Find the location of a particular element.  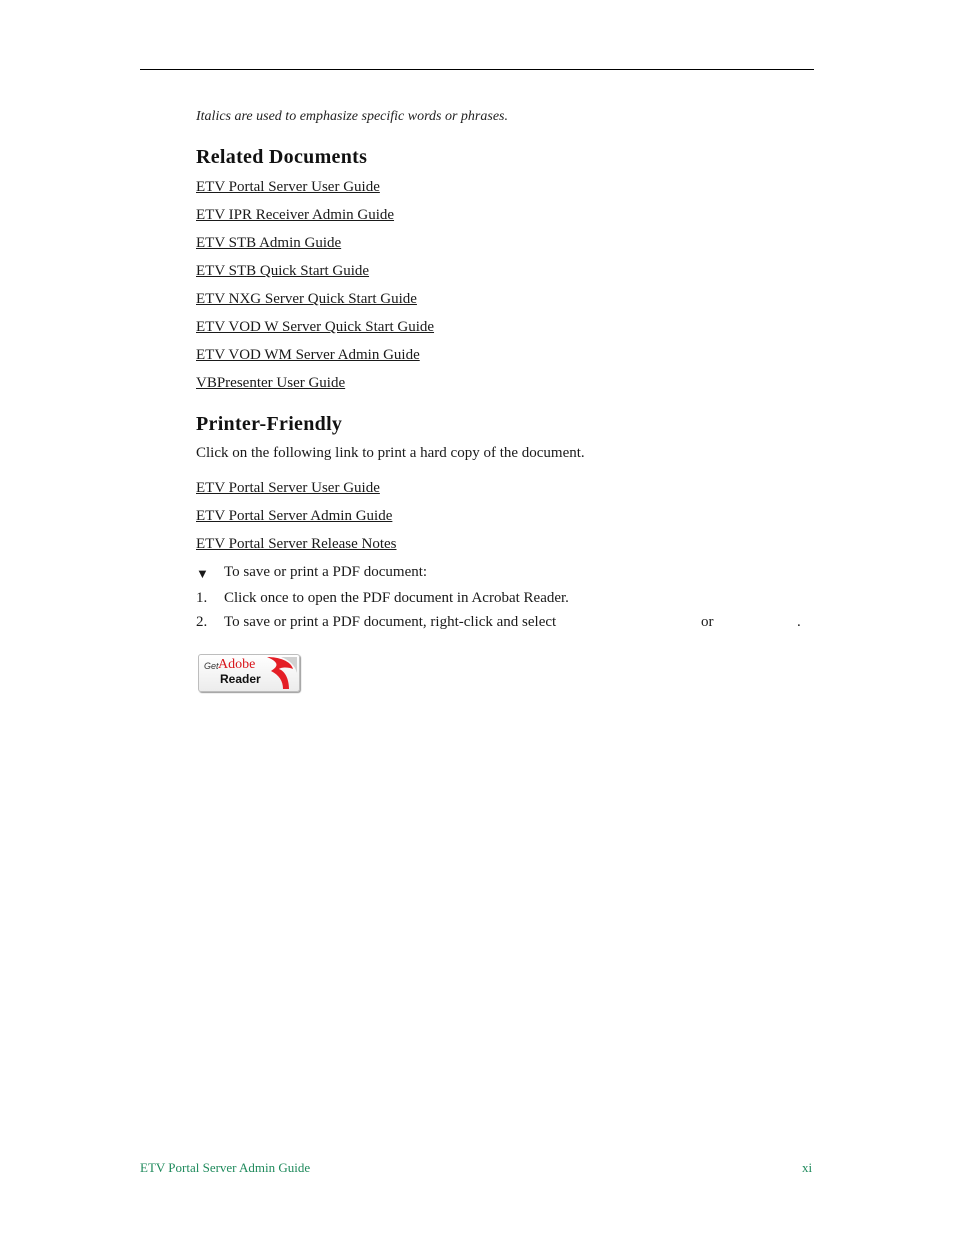

procedure-triangle-icon: ▼ is located at coordinates (202, 573).